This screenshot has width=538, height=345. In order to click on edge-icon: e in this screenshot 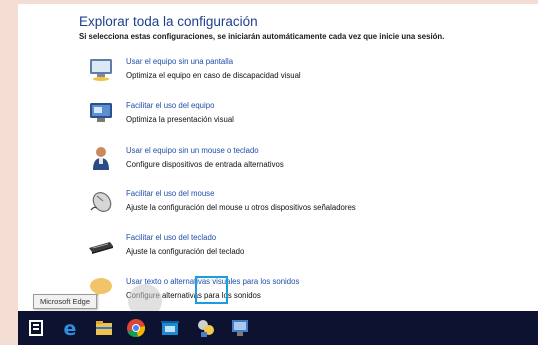, I will do `click(70, 328)`.